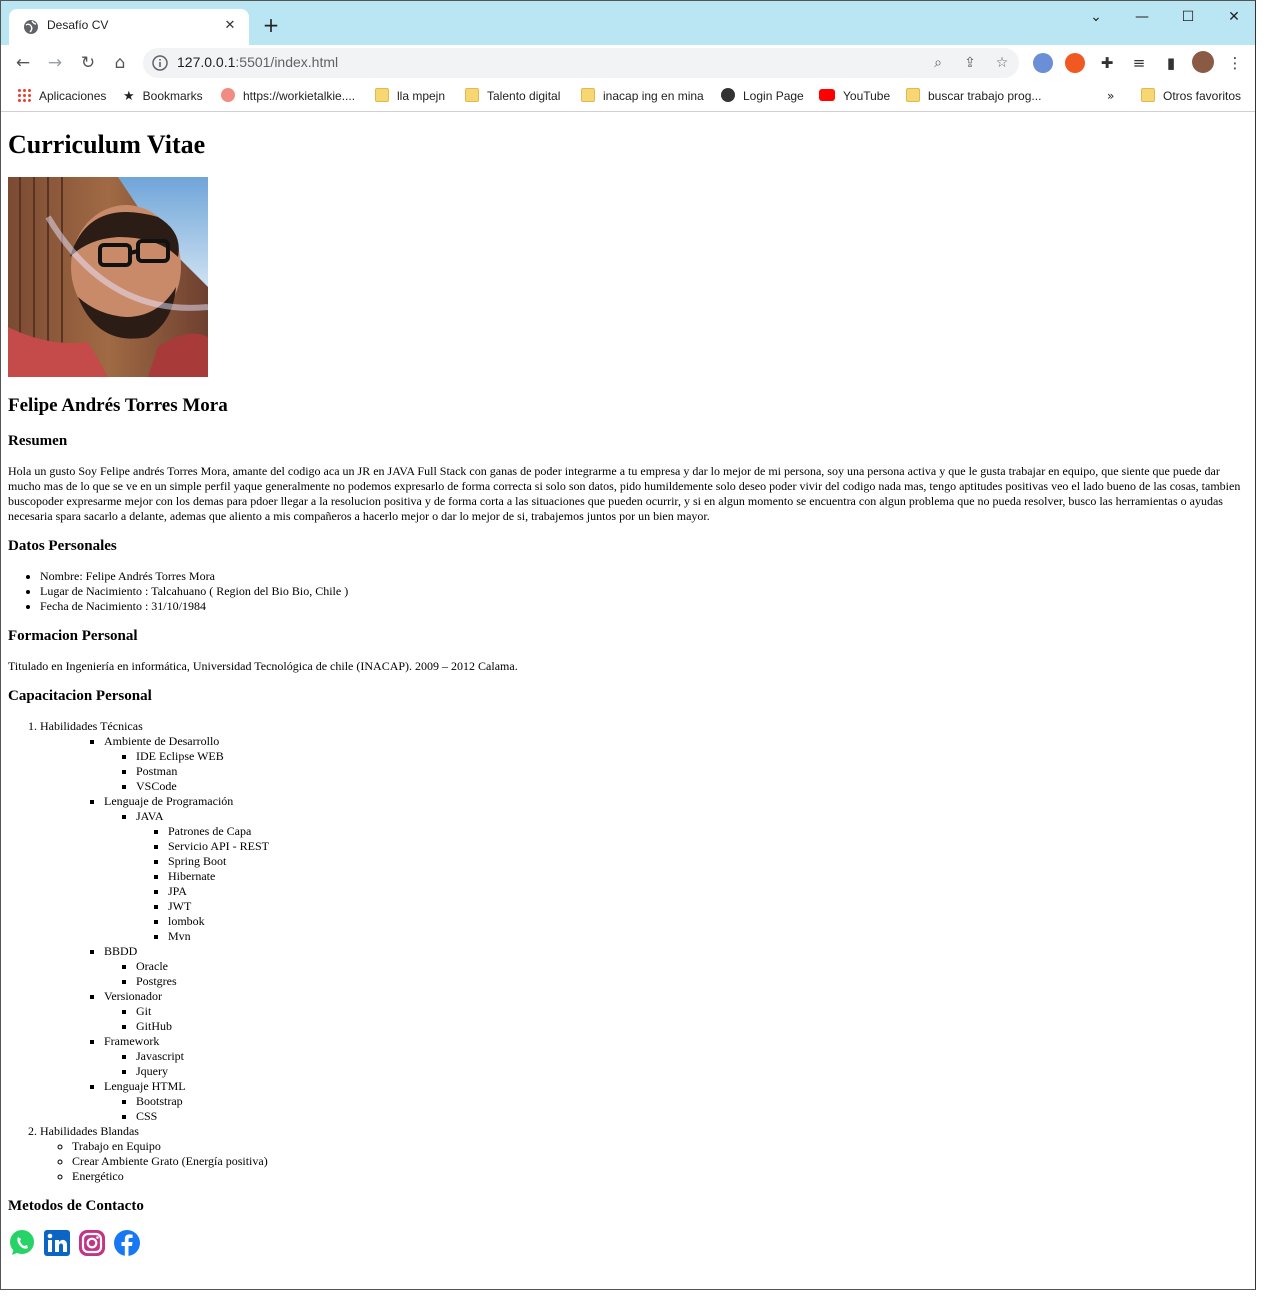  Describe the element at coordinates (970, 63) in the screenshot. I see `share-icon: ⇪` at that location.